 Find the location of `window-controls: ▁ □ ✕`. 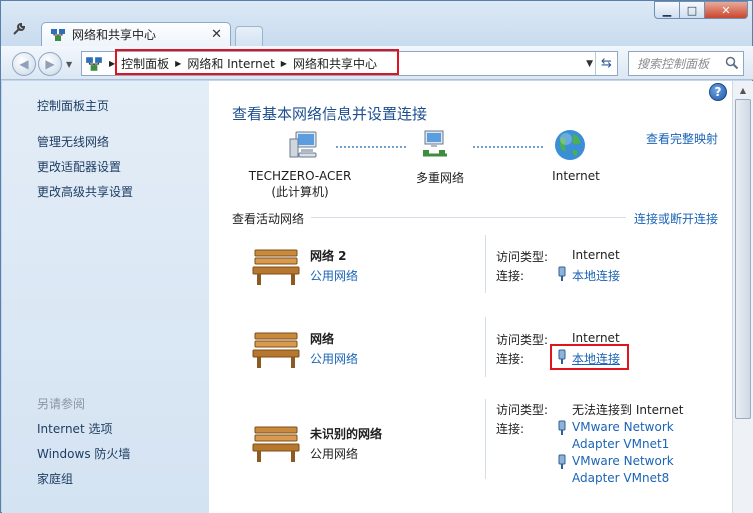

window-controls: ▁ □ ✕ is located at coordinates (701, 10).